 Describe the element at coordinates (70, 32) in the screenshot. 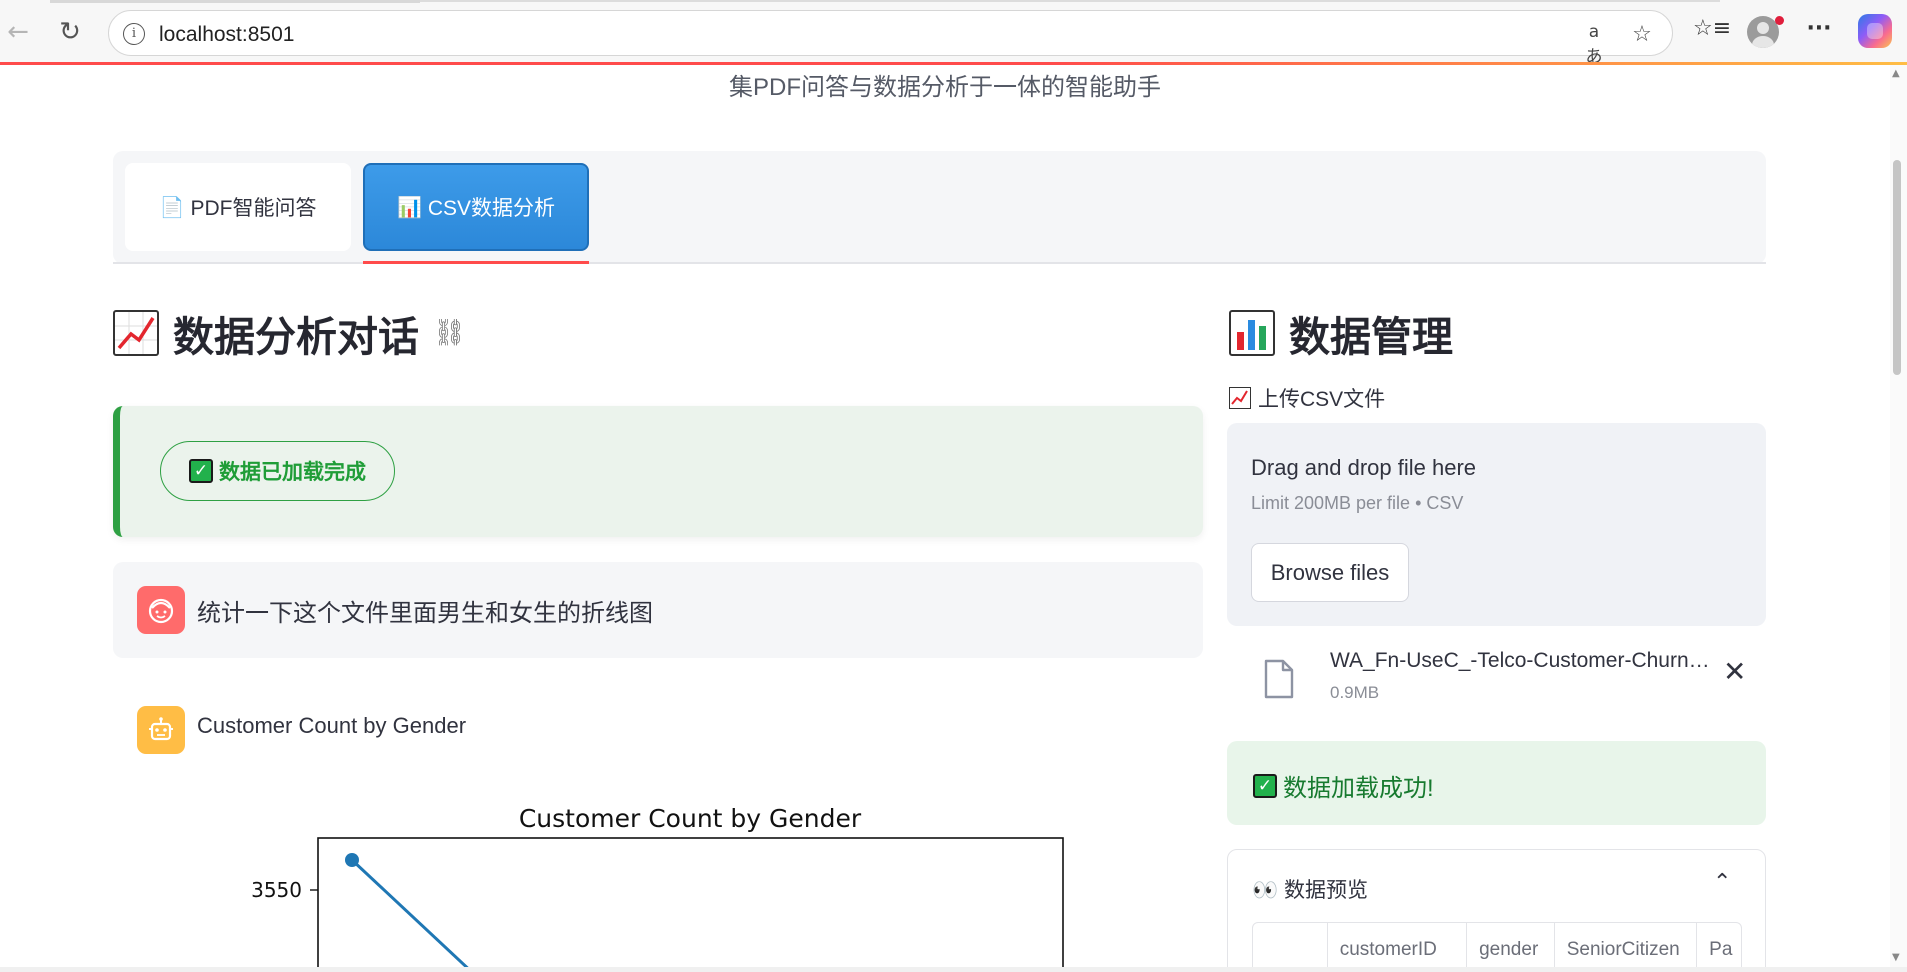

I see `refresh-icon: ↻` at that location.